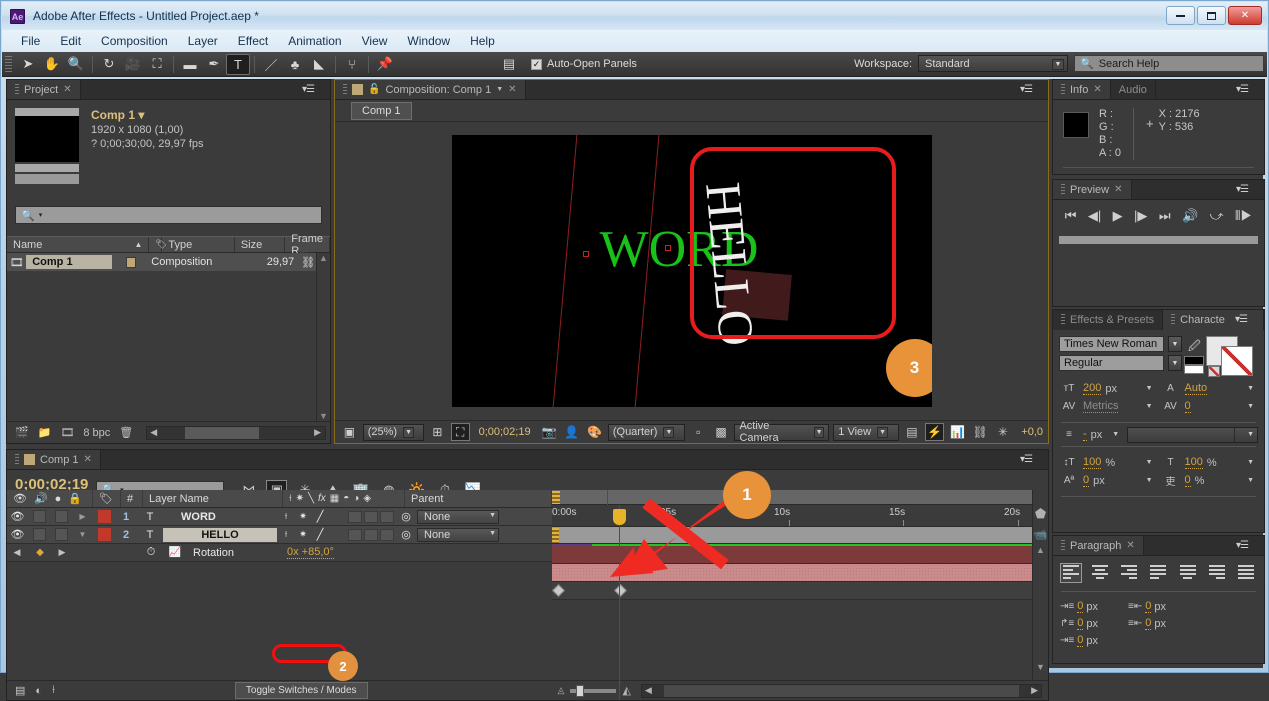 The image size is (1269, 701). I want to click on layer-visibility-toggle: 👁, so click(17, 534).